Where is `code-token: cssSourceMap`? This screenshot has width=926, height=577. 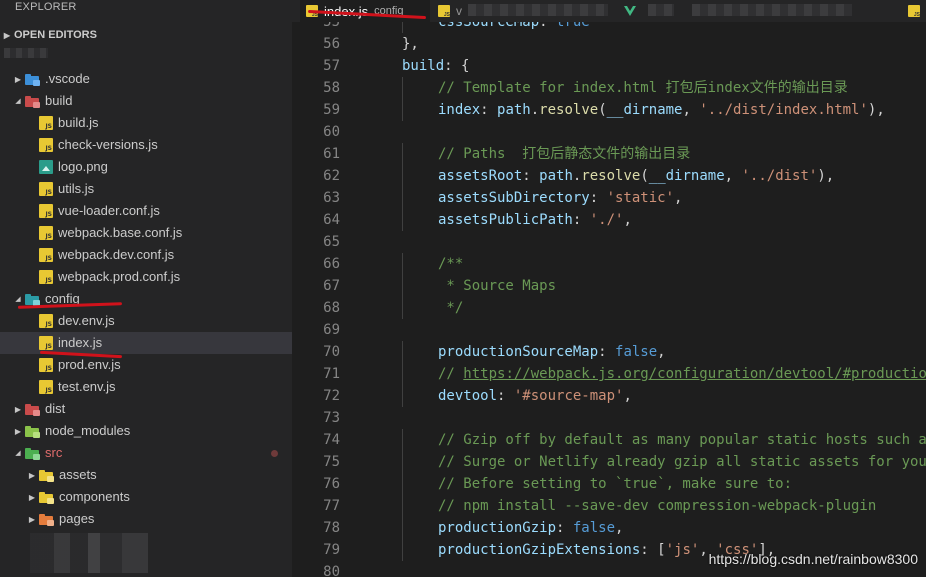 code-token: cssSourceMap is located at coordinates (489, 26).